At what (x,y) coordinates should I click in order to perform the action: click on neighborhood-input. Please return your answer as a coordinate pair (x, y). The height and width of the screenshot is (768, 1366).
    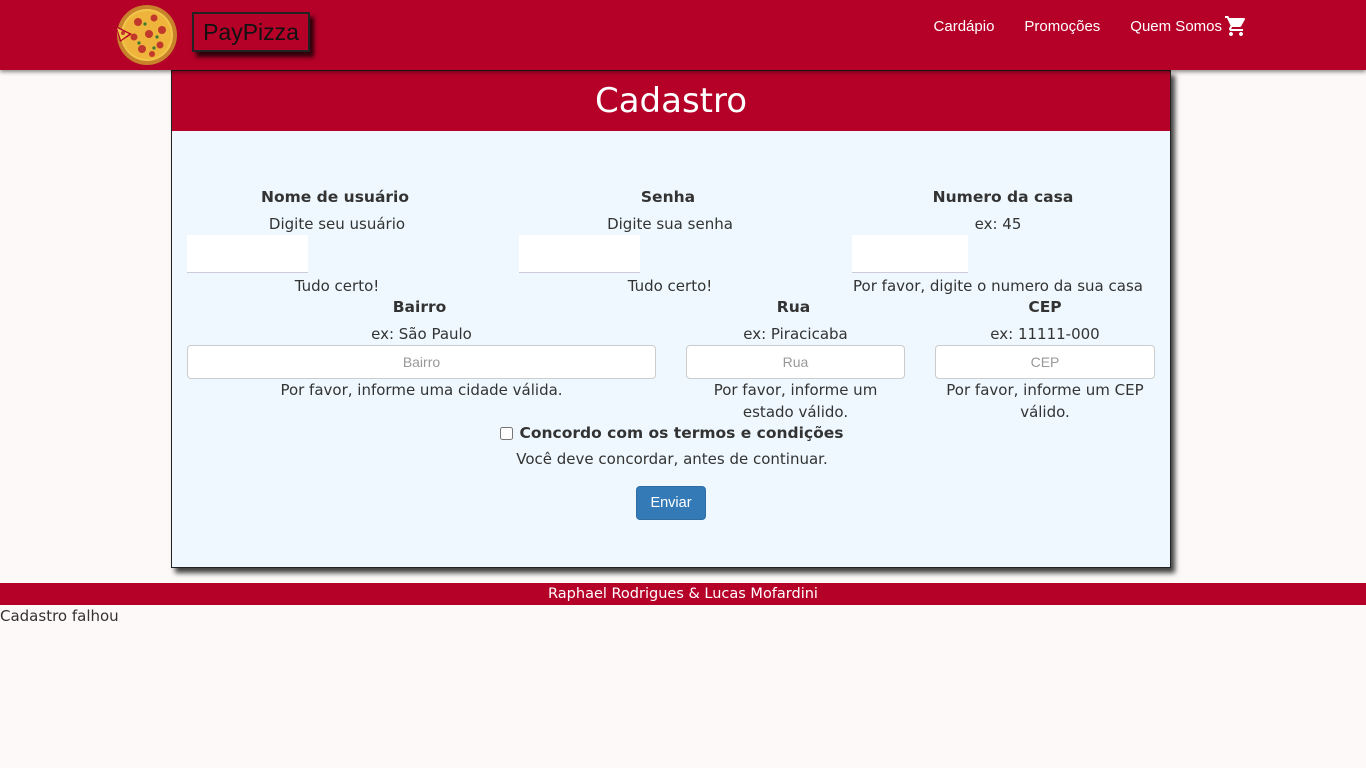
    Looking at the image, I should click on (421, 362).